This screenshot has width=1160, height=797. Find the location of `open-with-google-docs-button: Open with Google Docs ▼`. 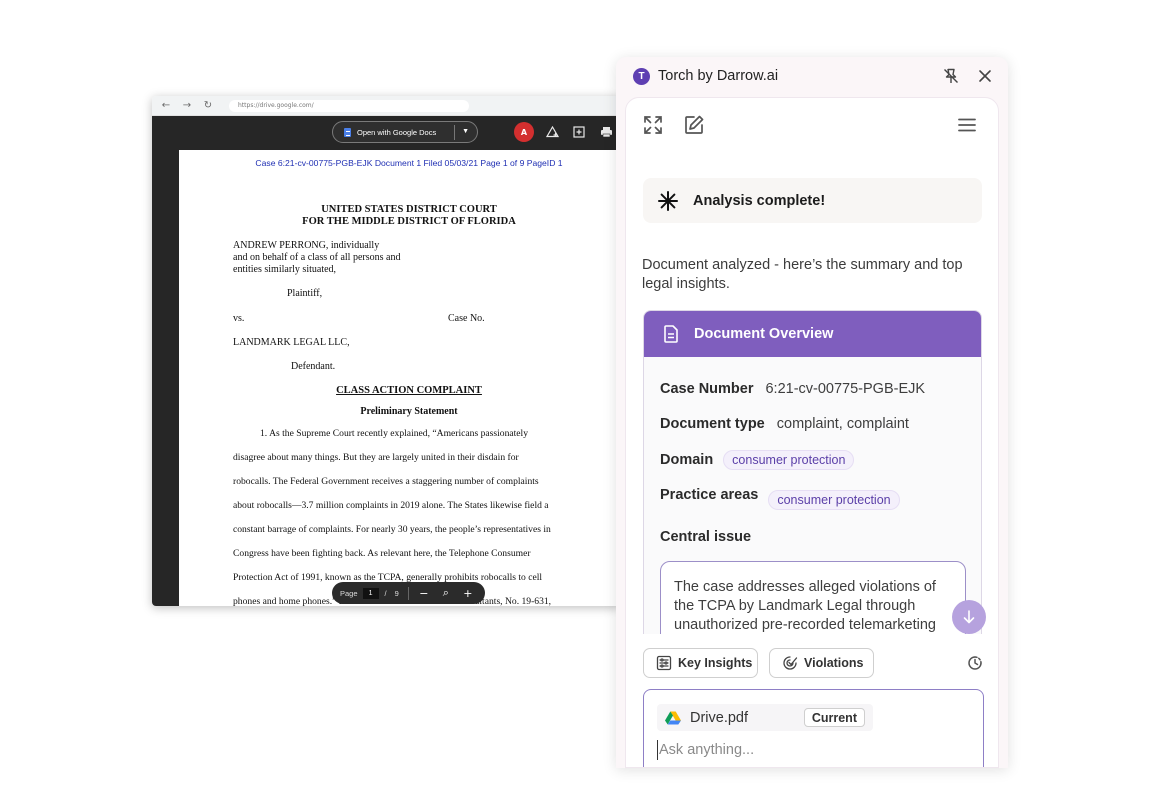

open-with-google-docs-button: Open with Google Docs ▼ is located at coordinates (405, 132).